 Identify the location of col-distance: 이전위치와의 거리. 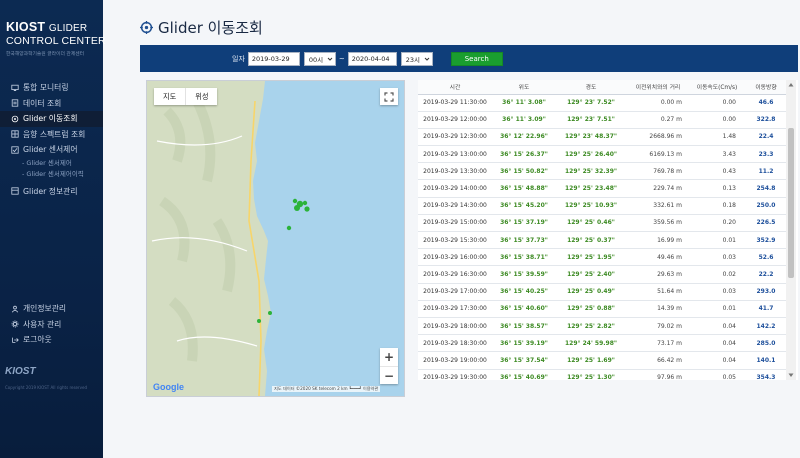
(658, 87).